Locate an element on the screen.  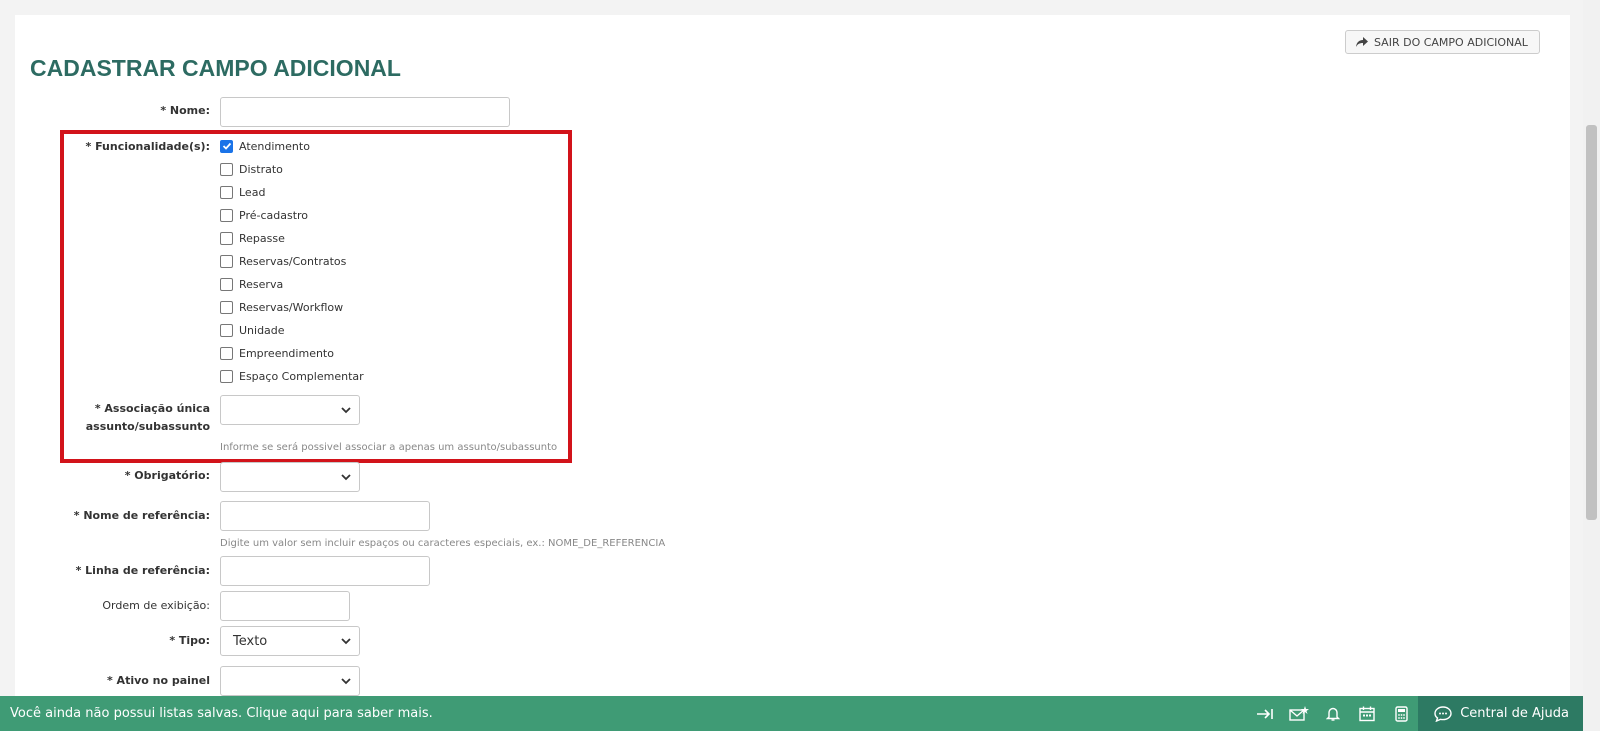
help-center-label: Central de Ajuda is located at coordinates (1514, 713).